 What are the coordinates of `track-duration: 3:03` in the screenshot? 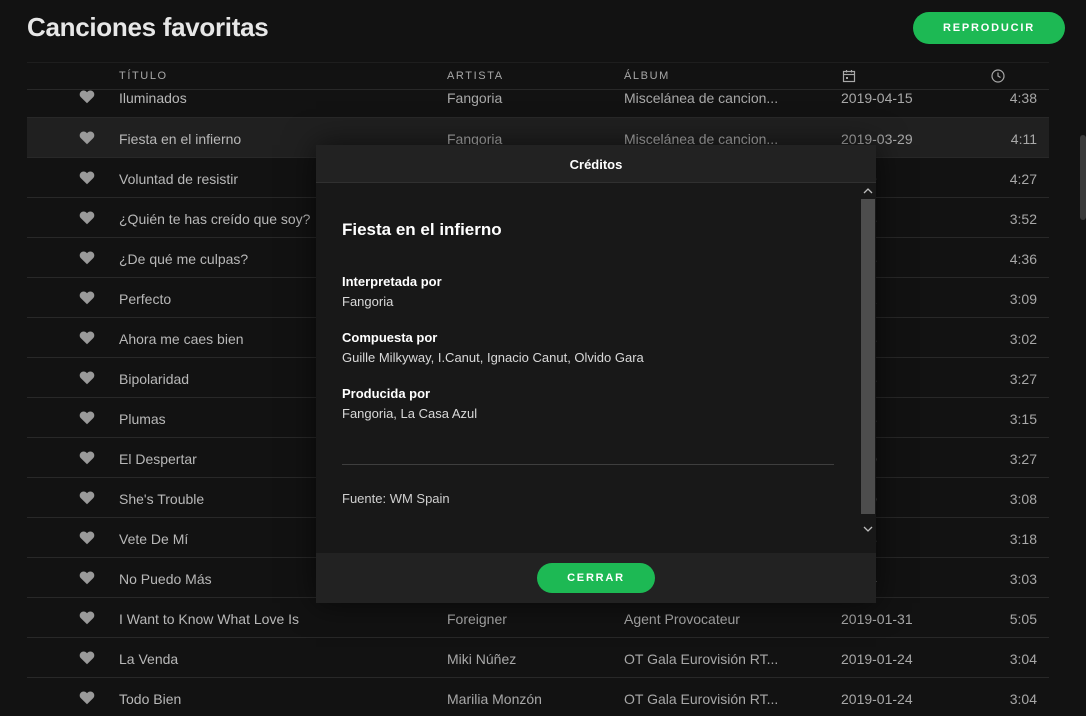 It's located at (1023, 579).